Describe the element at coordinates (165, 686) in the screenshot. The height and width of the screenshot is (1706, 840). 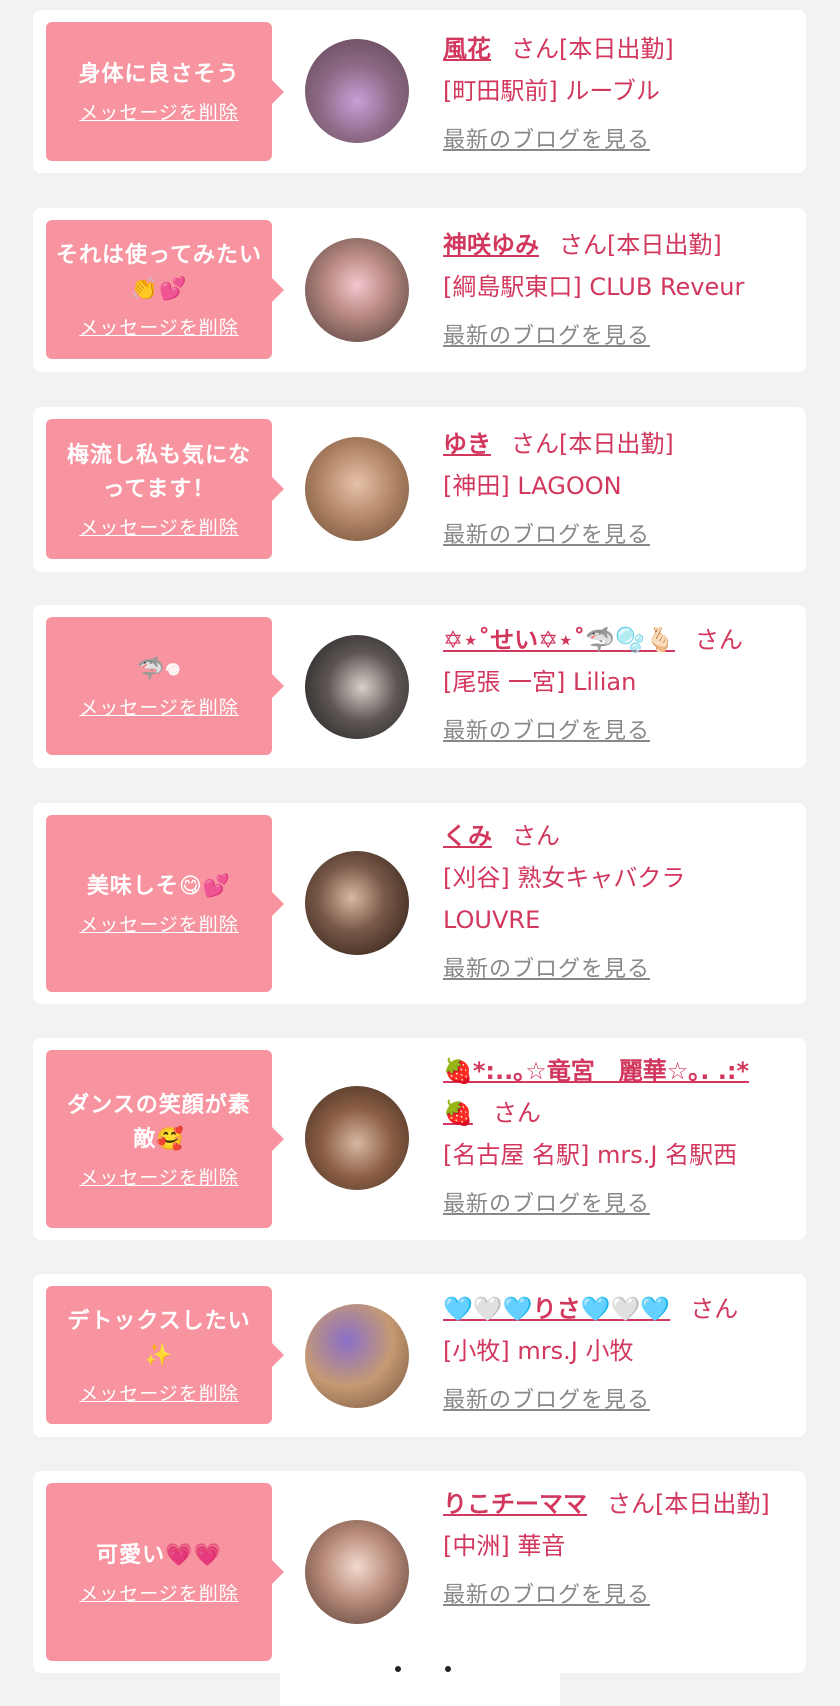
I see `message-bubble: 🦈𖦹 メッセージを削除` at that location.